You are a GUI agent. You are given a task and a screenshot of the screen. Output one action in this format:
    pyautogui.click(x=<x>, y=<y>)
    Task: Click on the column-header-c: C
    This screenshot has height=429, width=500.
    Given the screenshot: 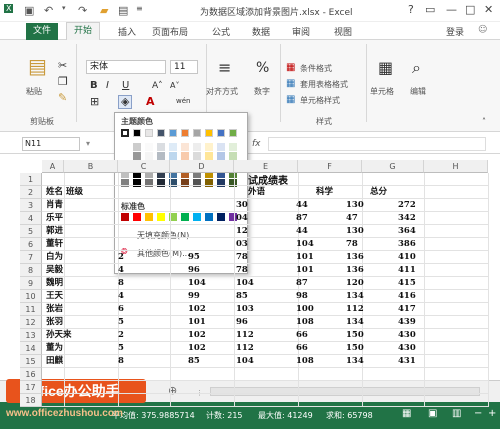 What is the action you would take?
    pyautogui.click(x=144, y=166)
    